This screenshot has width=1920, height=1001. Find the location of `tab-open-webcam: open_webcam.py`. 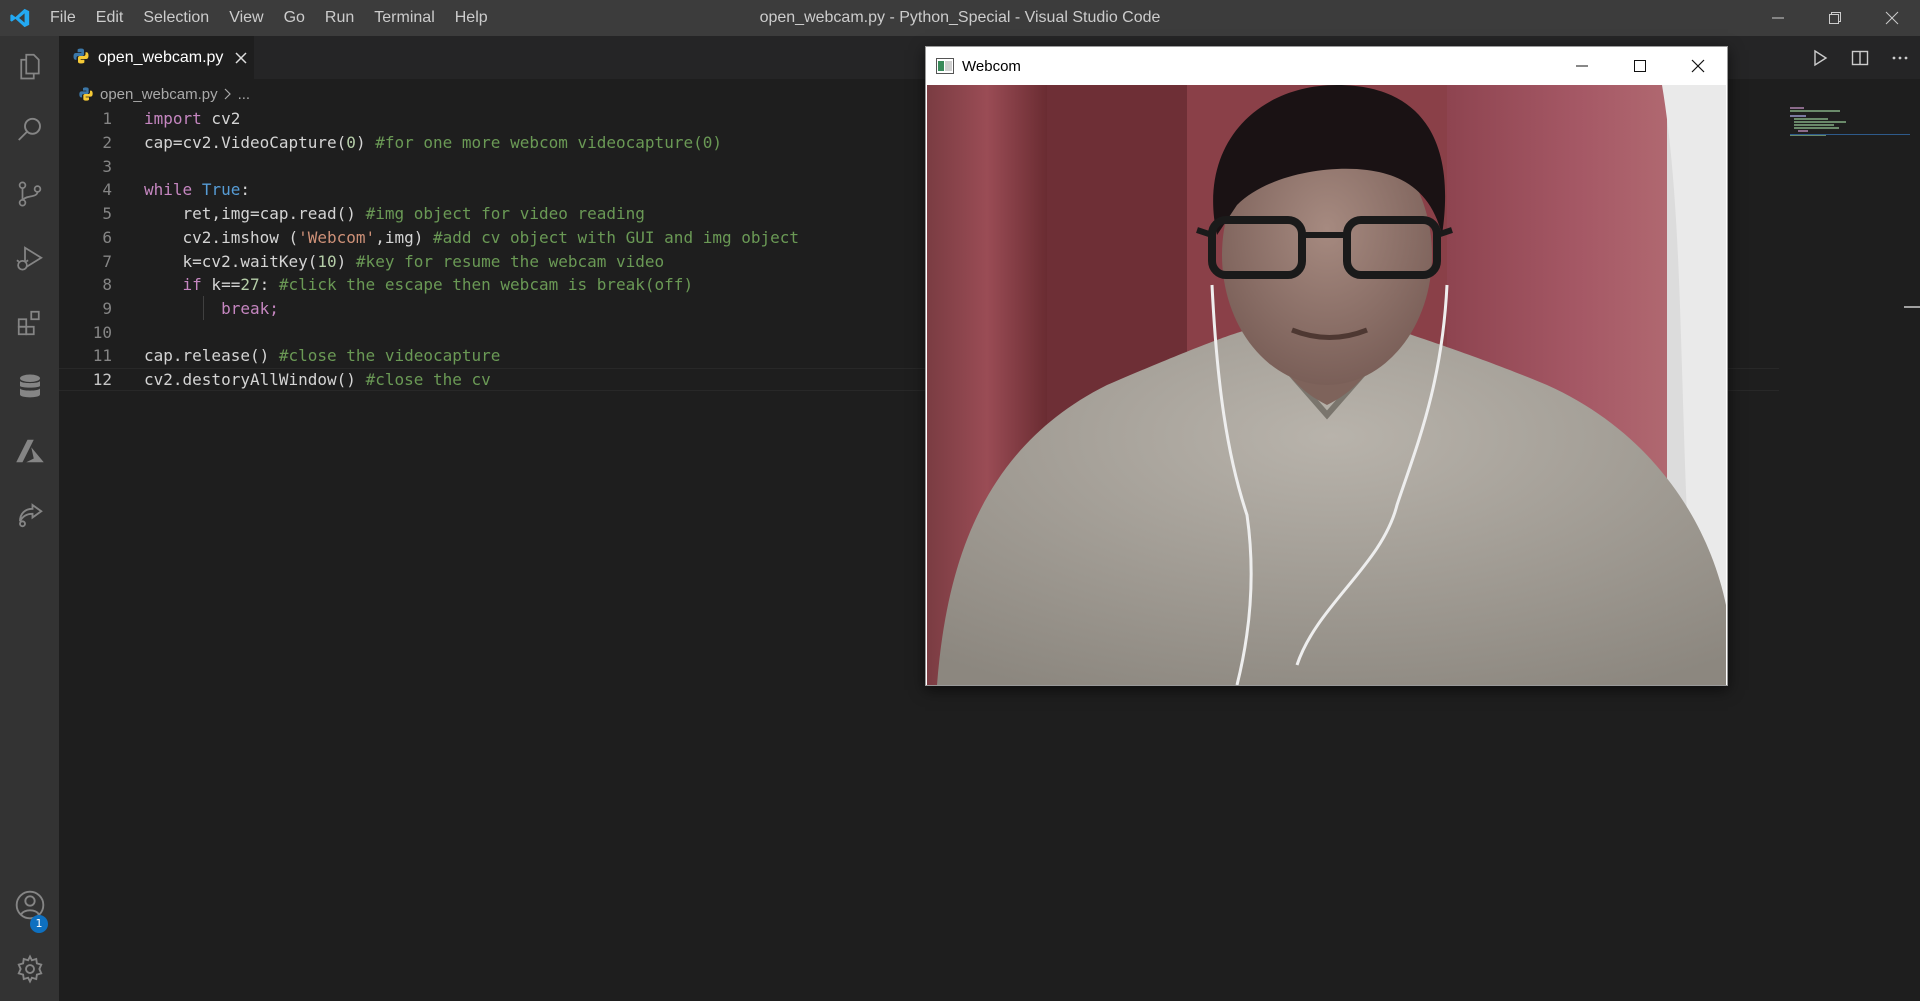

tab-open-webcam: open_webcam.py is located at coordinates (156, 57).